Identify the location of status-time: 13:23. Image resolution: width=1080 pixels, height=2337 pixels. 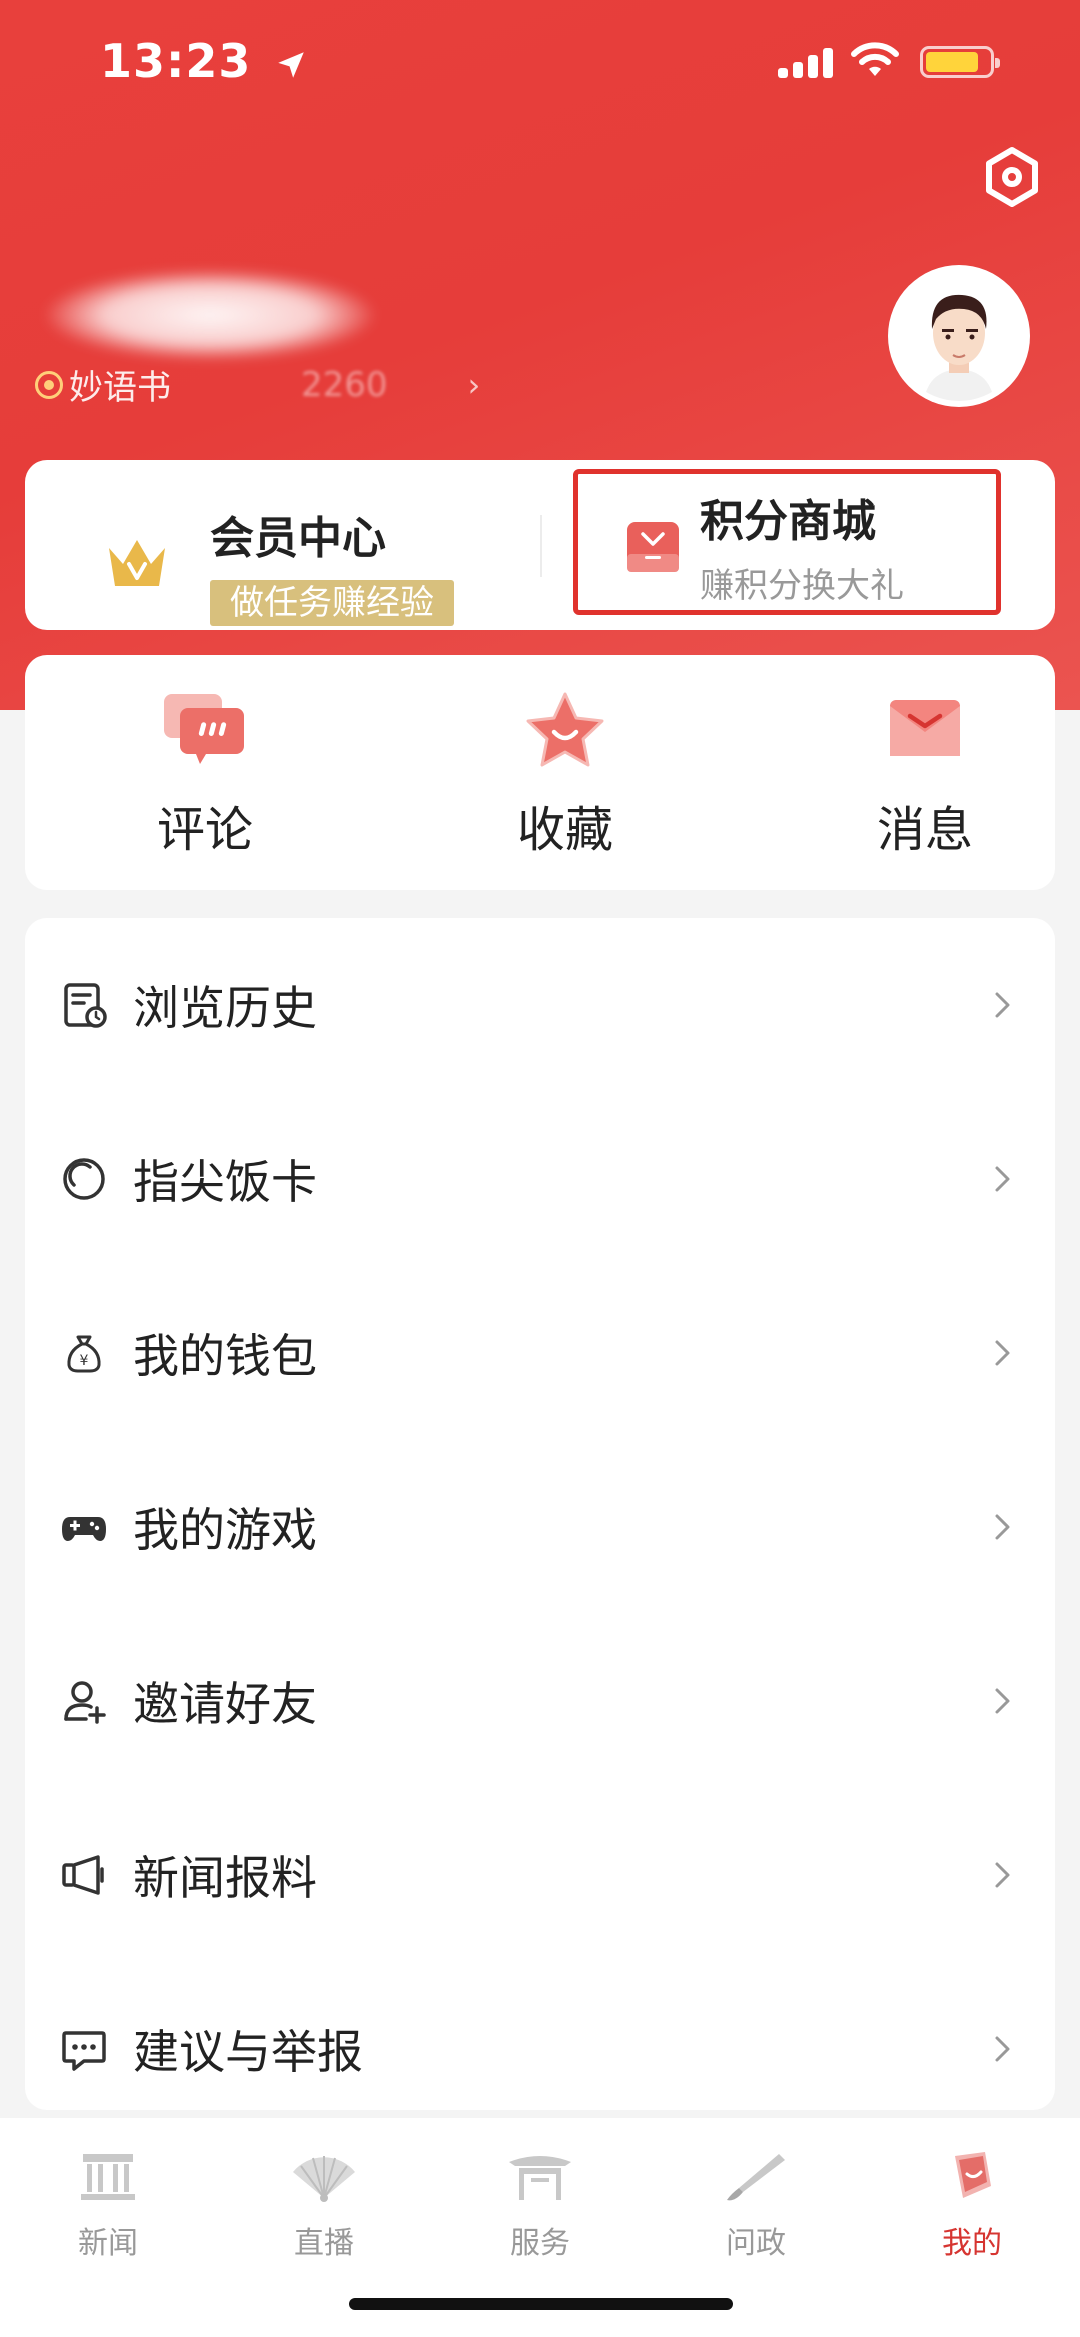
(204, 61).